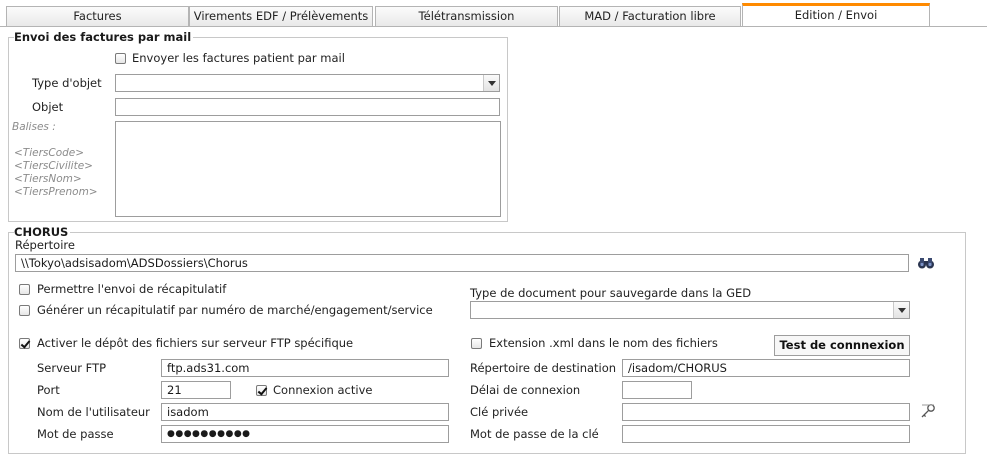  I want to click on tab-mad-facturation-libre: MAD / Facturation libre, so click(650, 16).